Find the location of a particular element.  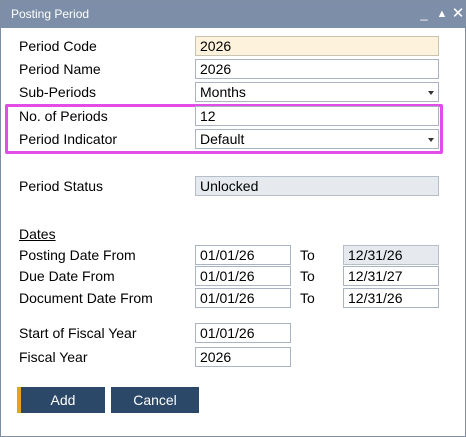

cancel-button: Cancel is located at coordinates (155, 400).